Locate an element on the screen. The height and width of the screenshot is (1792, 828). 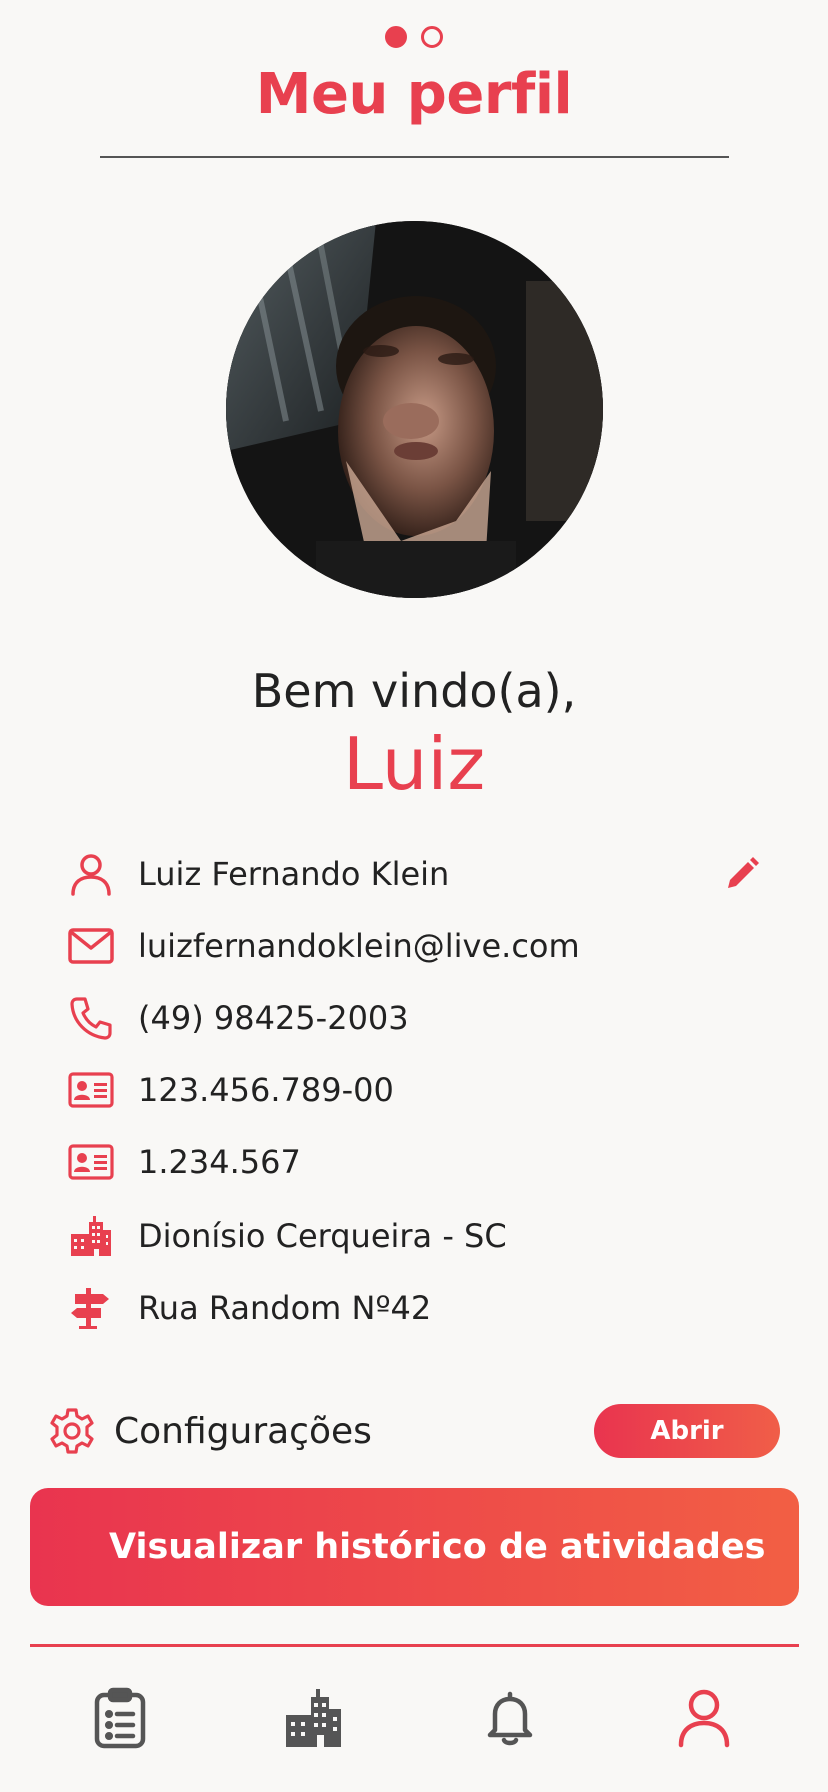
edit-pencil-icon is located at coordinates (742, 874).